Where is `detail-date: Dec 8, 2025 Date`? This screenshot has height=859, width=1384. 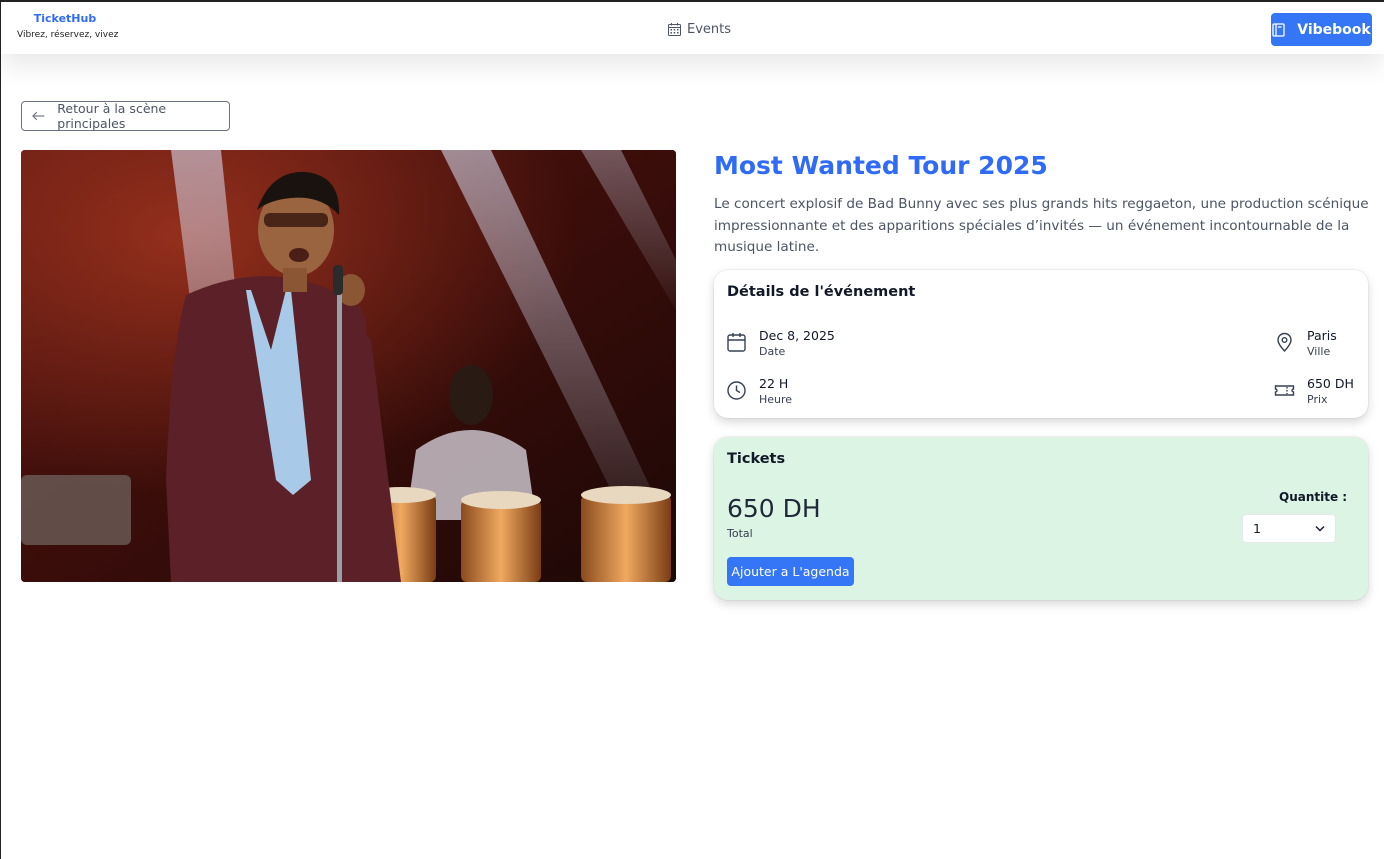 detail-date: Dec 8, 2025 Date is located at coordinates (780, 344).